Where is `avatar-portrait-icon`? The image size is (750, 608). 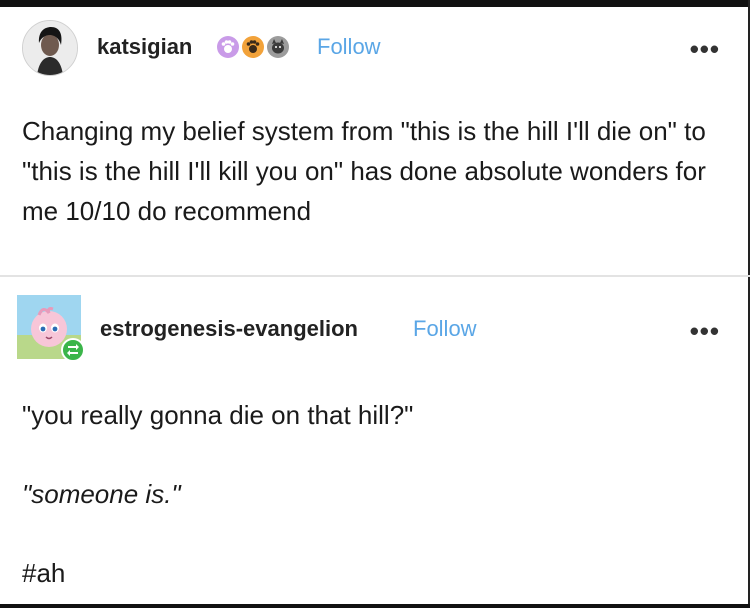 avatar-portrait-icon is located at coordinates (50, 48).